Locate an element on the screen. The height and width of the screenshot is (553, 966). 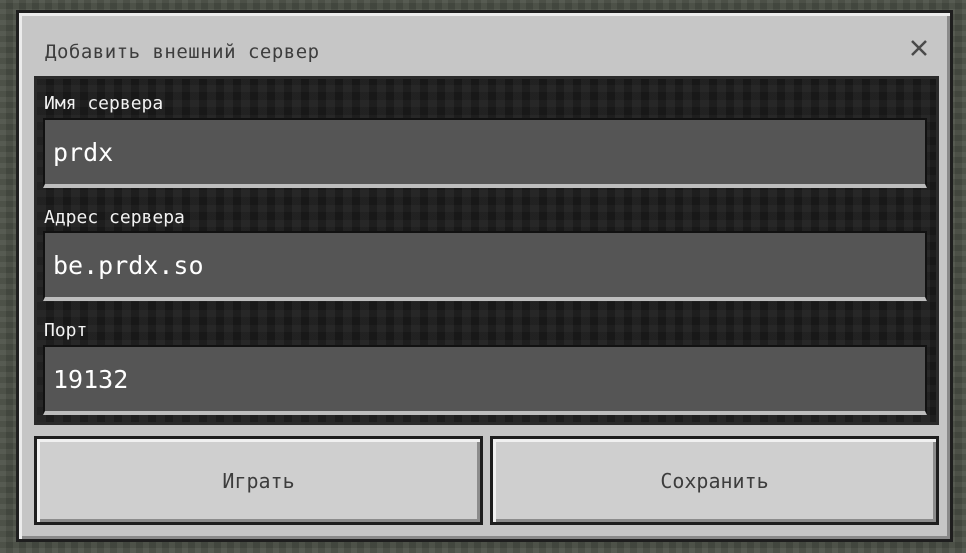
port-input is located at coordinates (485, 380).